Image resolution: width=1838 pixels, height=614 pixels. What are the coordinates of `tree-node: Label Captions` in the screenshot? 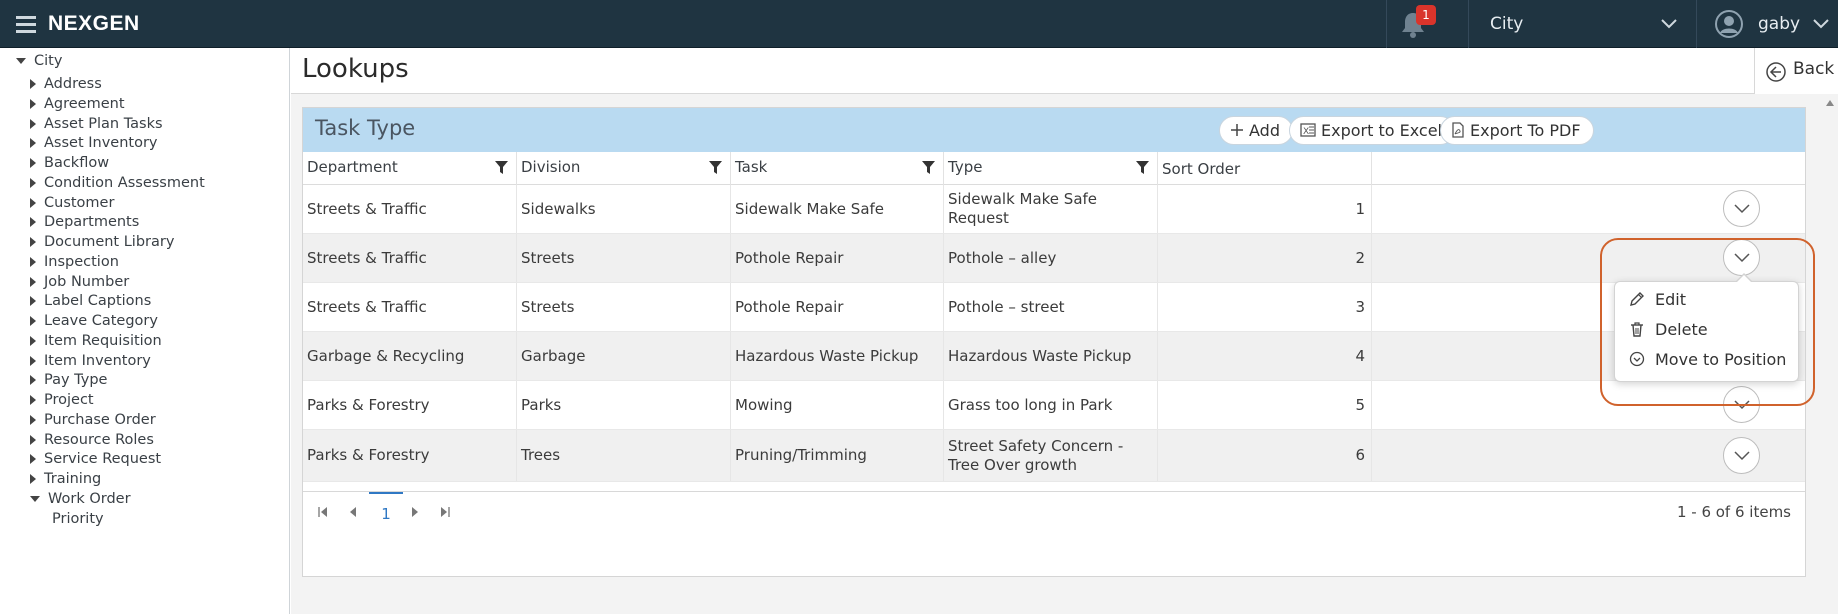 It's located at (90, 301).